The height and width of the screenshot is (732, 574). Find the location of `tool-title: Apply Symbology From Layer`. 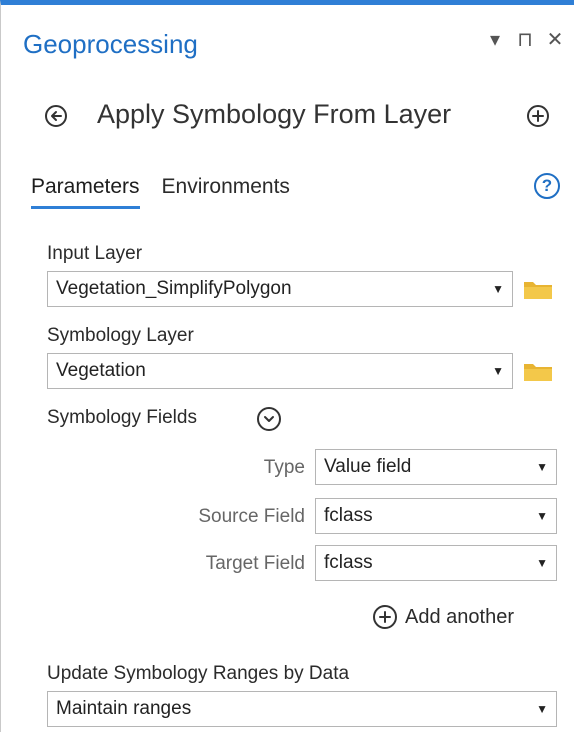

tool-title: Apply Symbology From Layer is located at coordinates (274, 114).